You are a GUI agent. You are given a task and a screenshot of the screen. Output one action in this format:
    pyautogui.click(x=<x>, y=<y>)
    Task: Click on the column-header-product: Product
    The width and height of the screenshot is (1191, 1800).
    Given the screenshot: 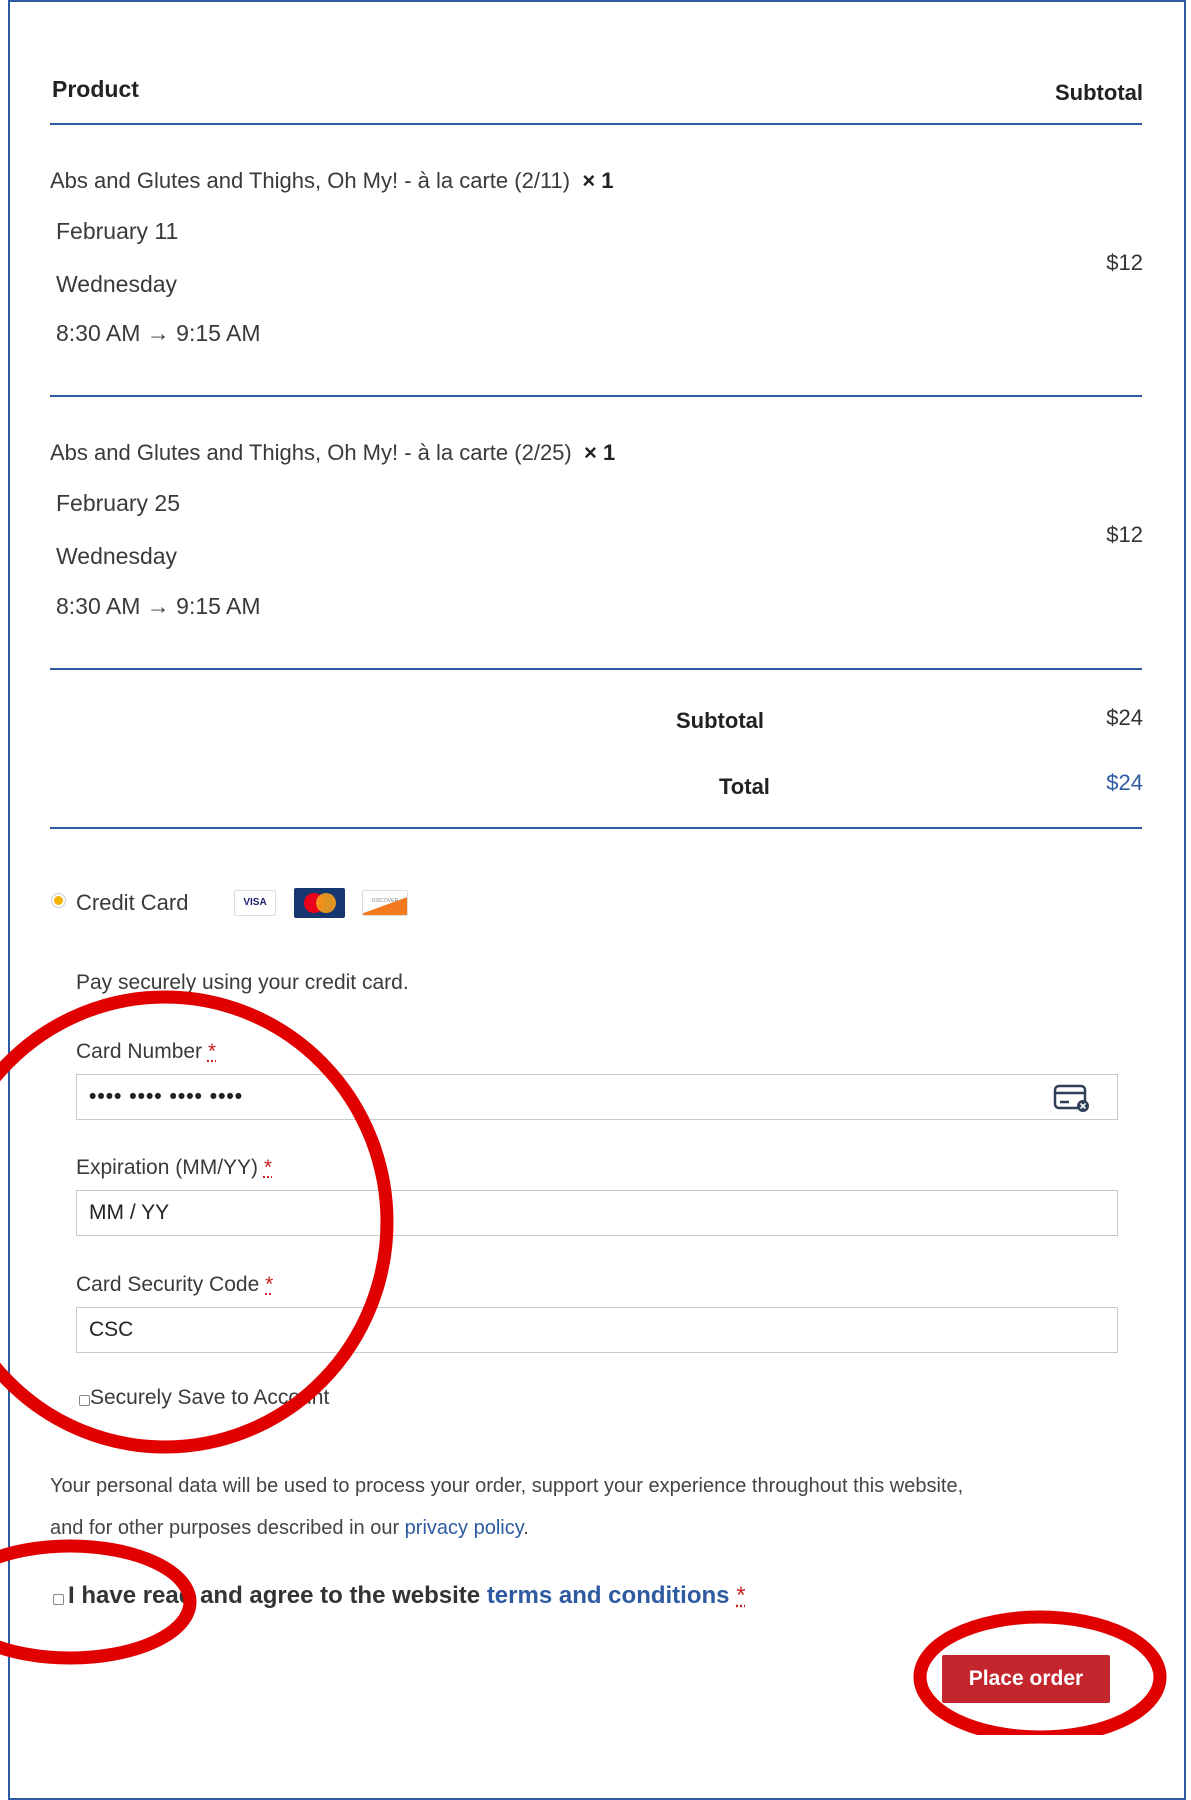 What is the action you would take?
    pyautogui.click(x=95, y=89)
    